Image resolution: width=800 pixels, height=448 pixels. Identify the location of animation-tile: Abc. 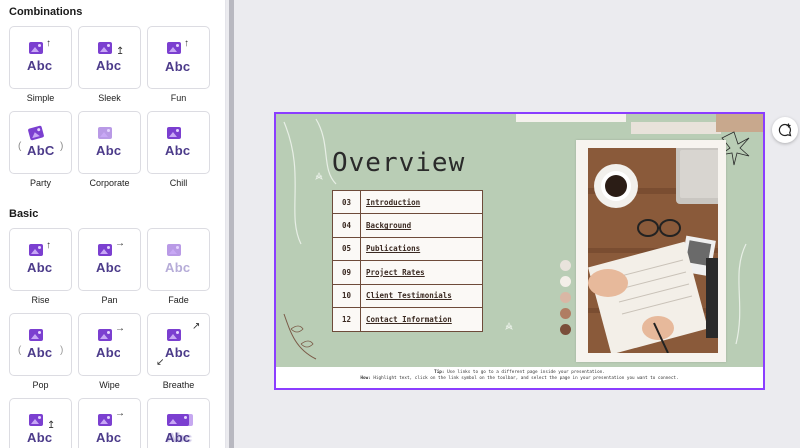
(178, 423).